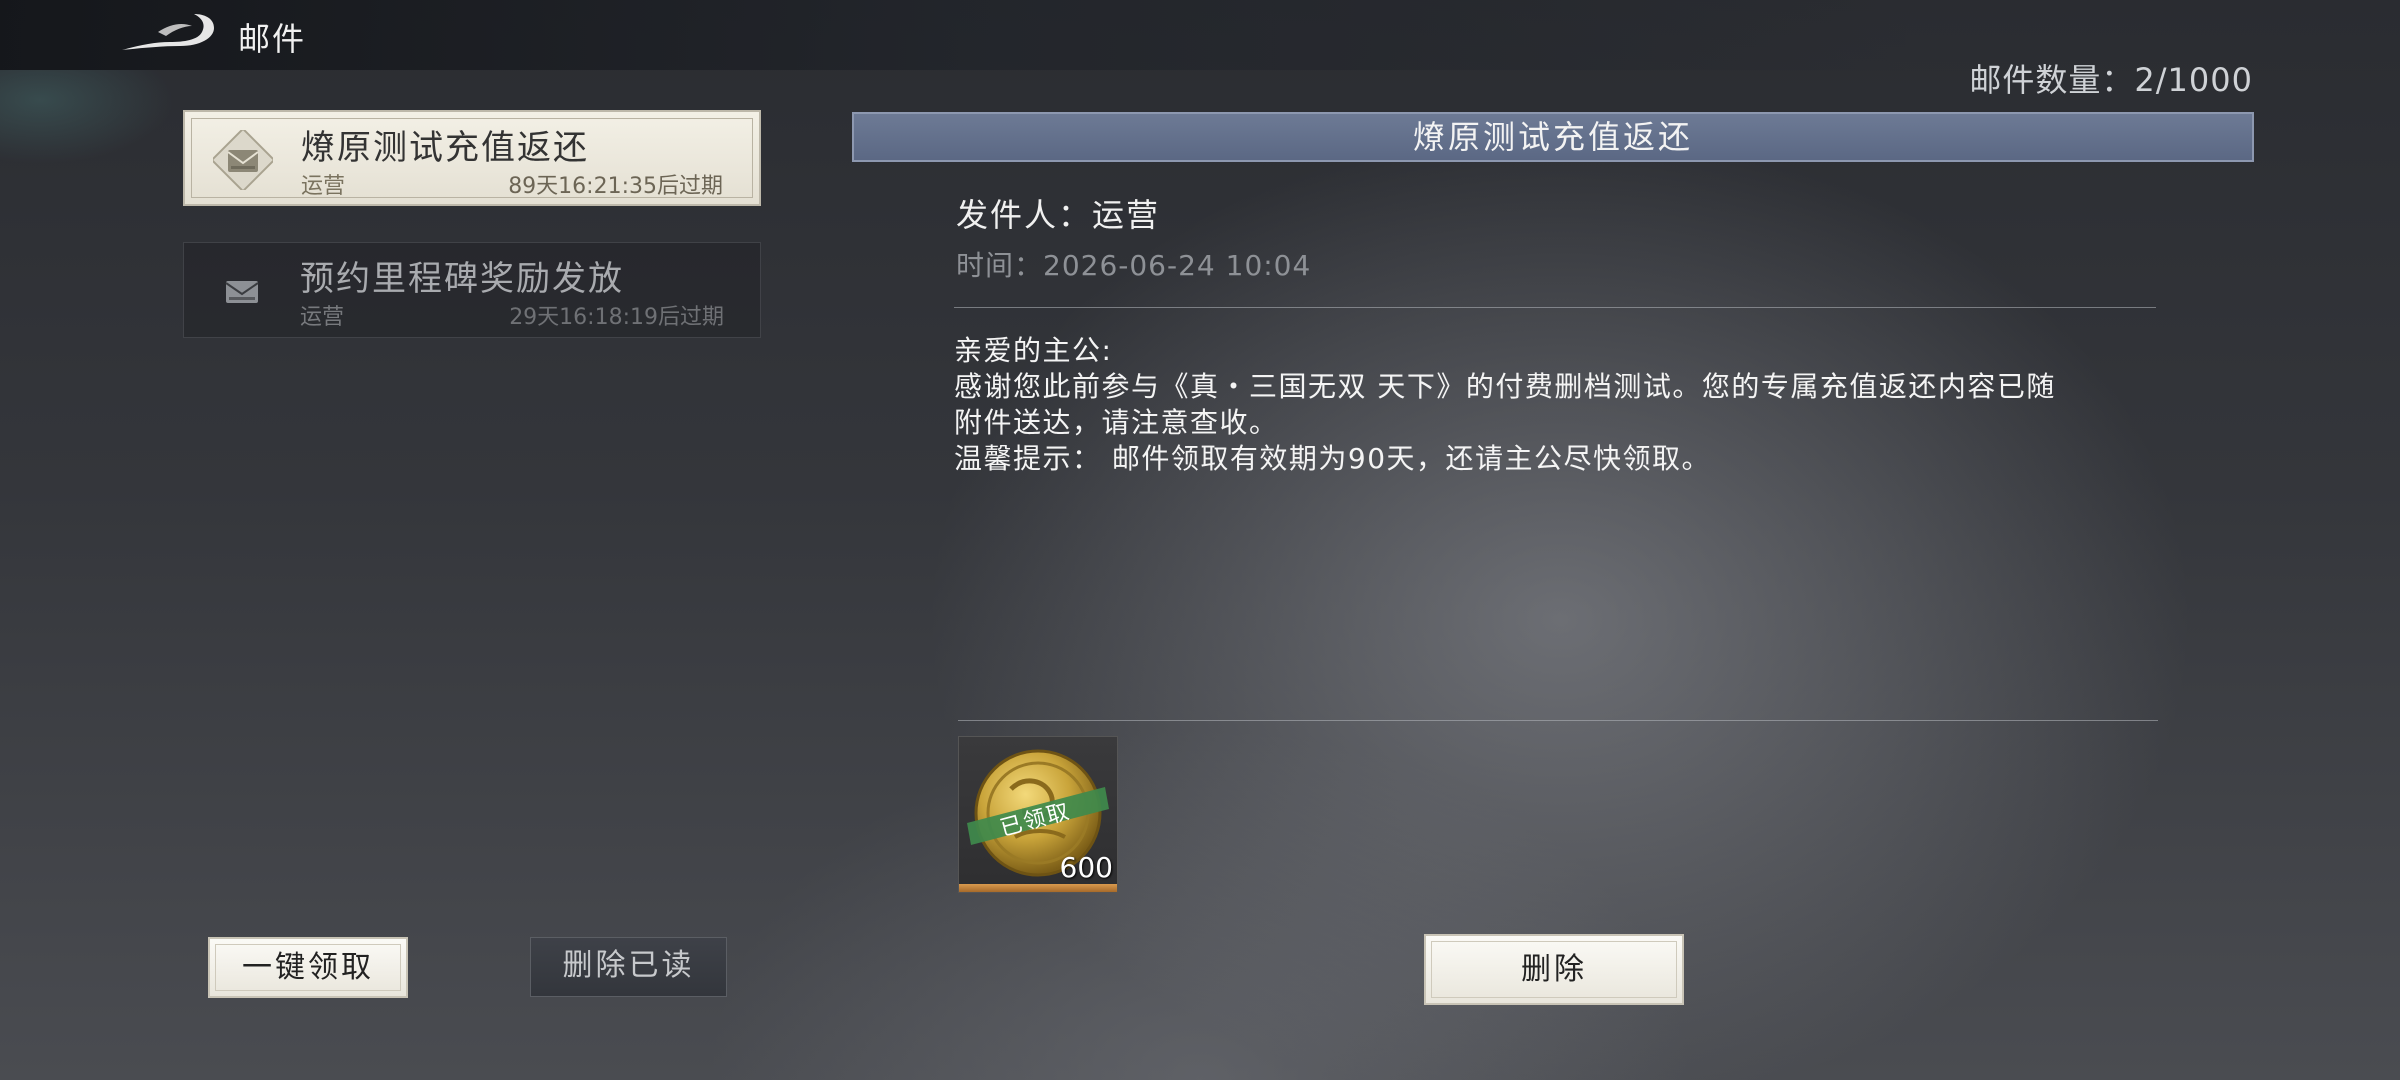  What do you see at coordinates (2111, 80) in the screenshot?
I see `mail-count: 邮件数量：2/1000` at bounding box center [2111, 80].